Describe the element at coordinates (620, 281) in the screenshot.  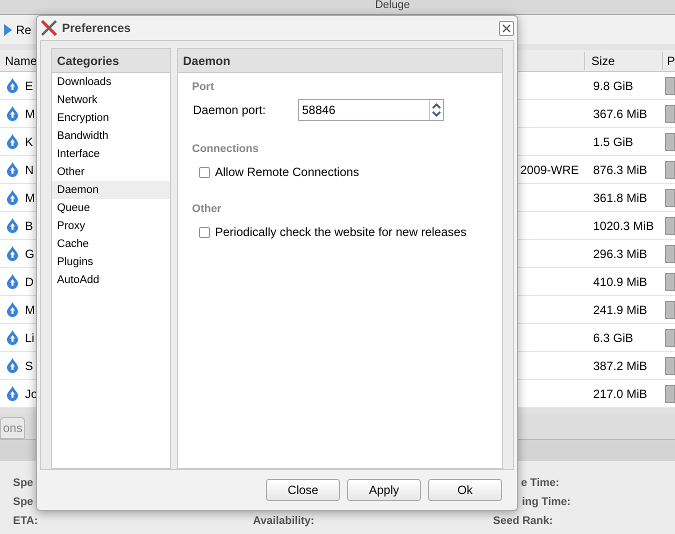
I see `table-cell: 410.9 MiB` at that location.